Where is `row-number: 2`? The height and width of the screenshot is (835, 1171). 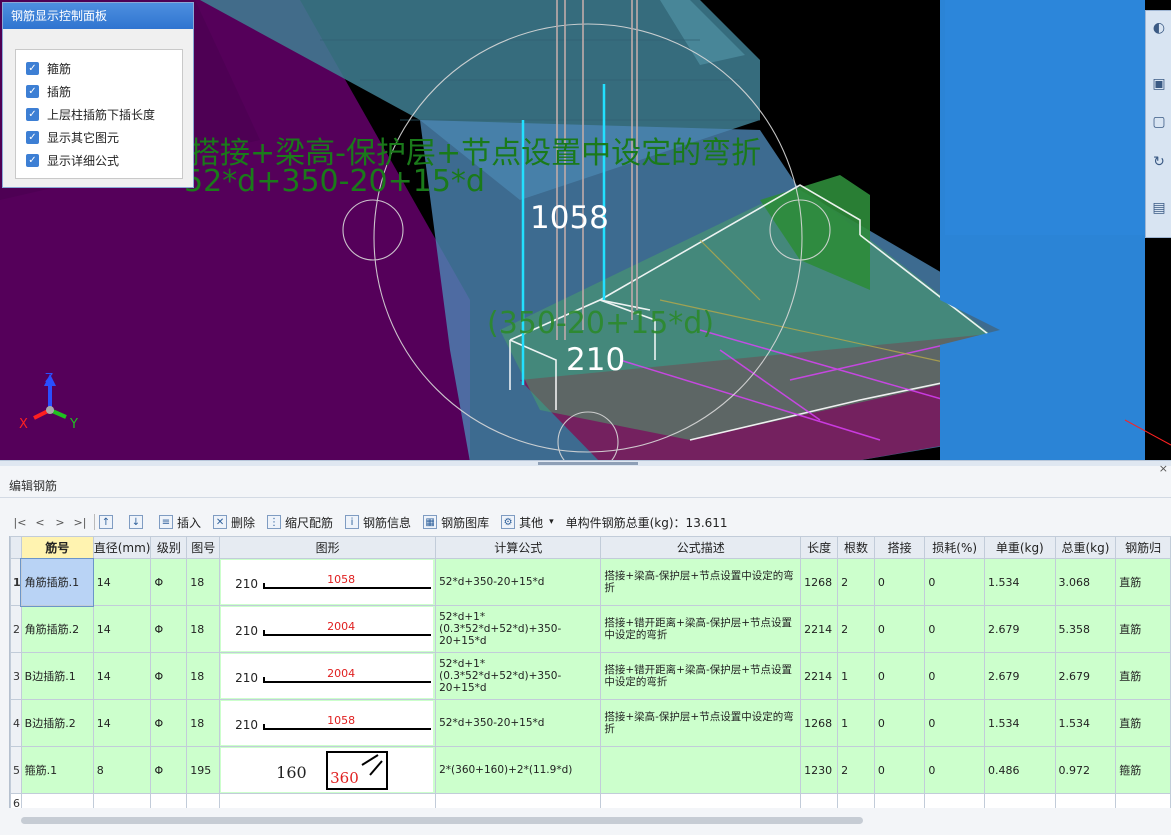 row-number: 2 is located at coordinates (16, 629).